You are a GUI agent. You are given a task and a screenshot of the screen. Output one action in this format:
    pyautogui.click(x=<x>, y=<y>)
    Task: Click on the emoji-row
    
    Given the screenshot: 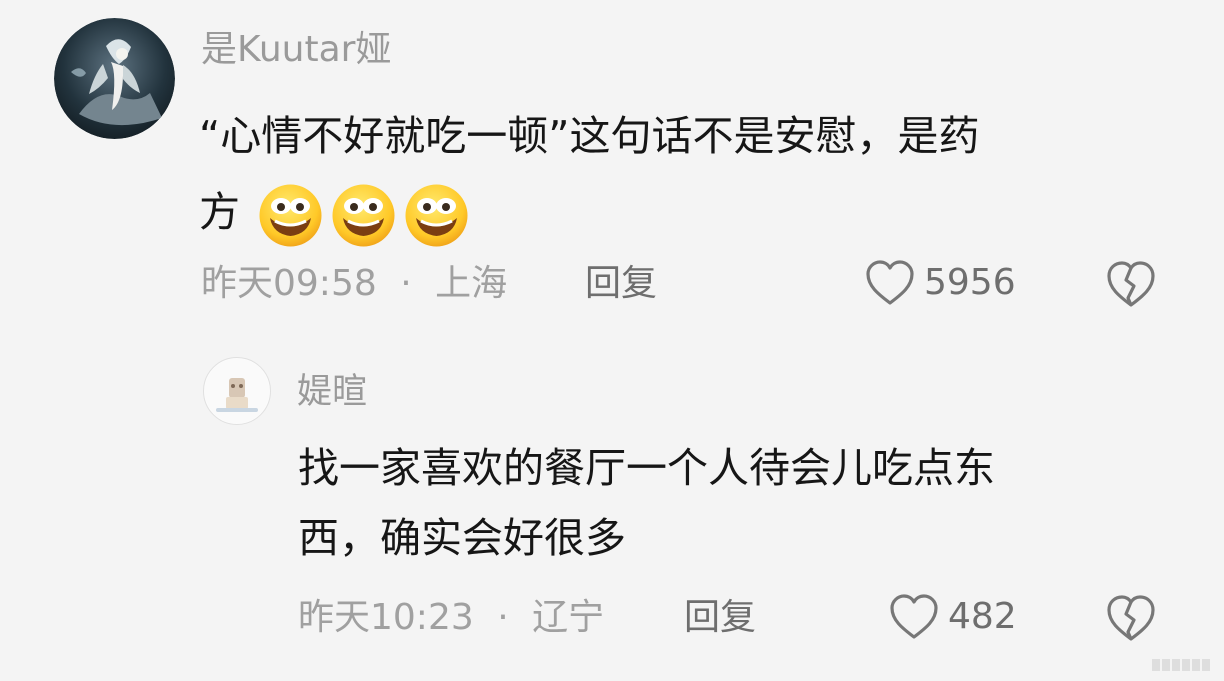 What is the action you would take?
    pyautogui.click(x=363, y=215)
    